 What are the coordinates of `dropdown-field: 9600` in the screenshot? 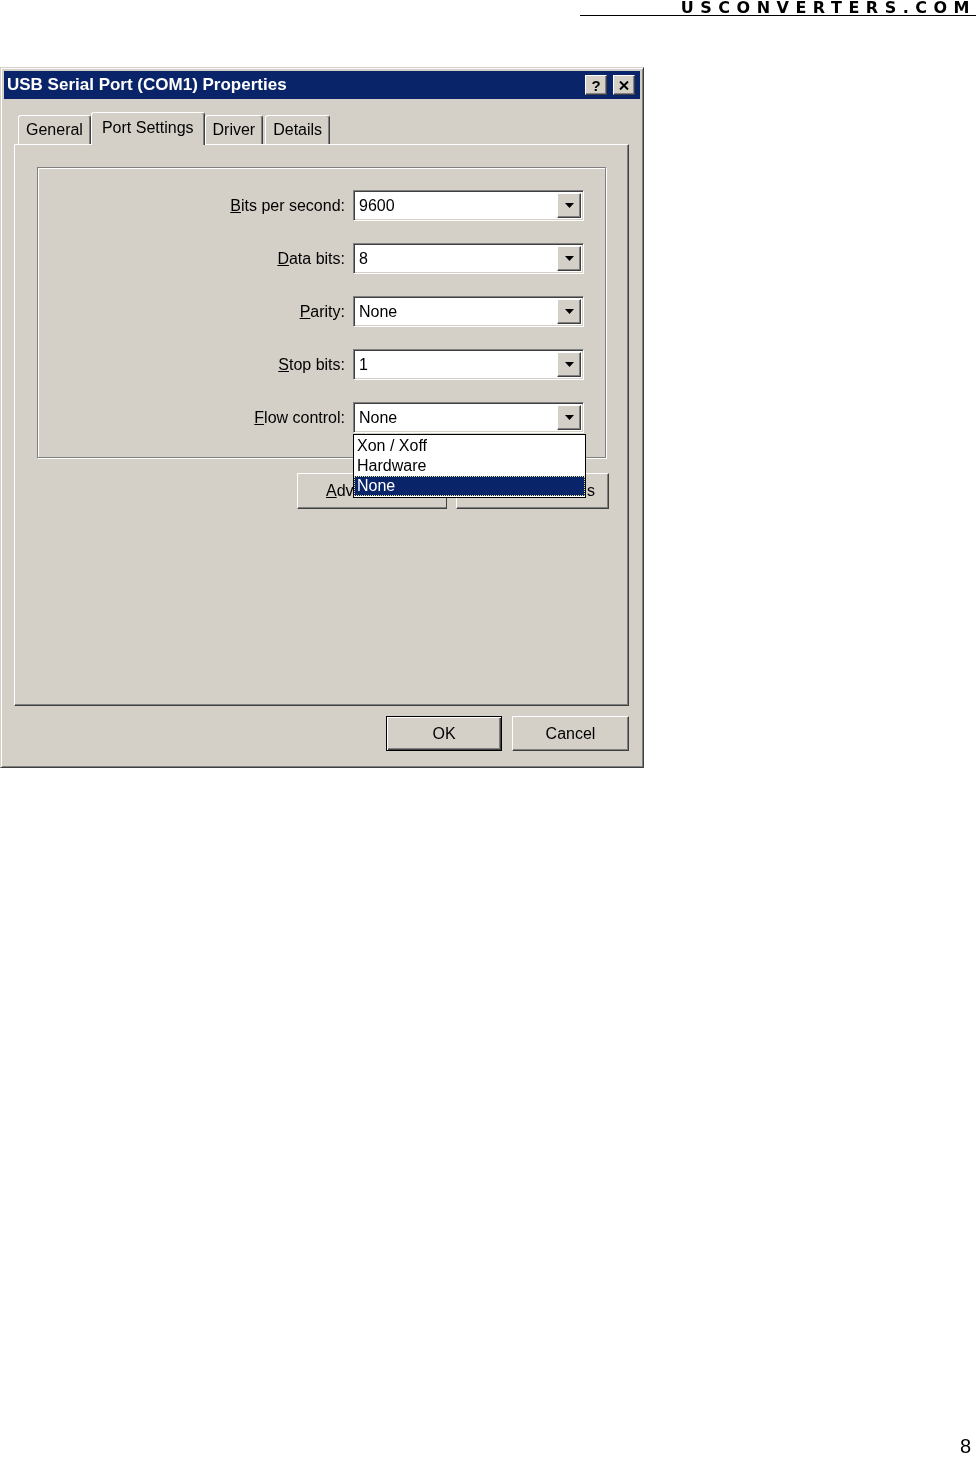 It's located at (468, 205).